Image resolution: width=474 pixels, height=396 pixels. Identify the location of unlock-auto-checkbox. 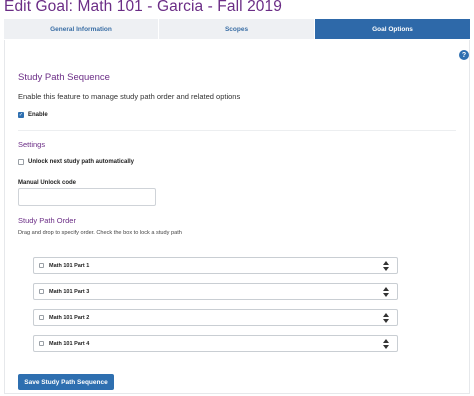
(21, 162).